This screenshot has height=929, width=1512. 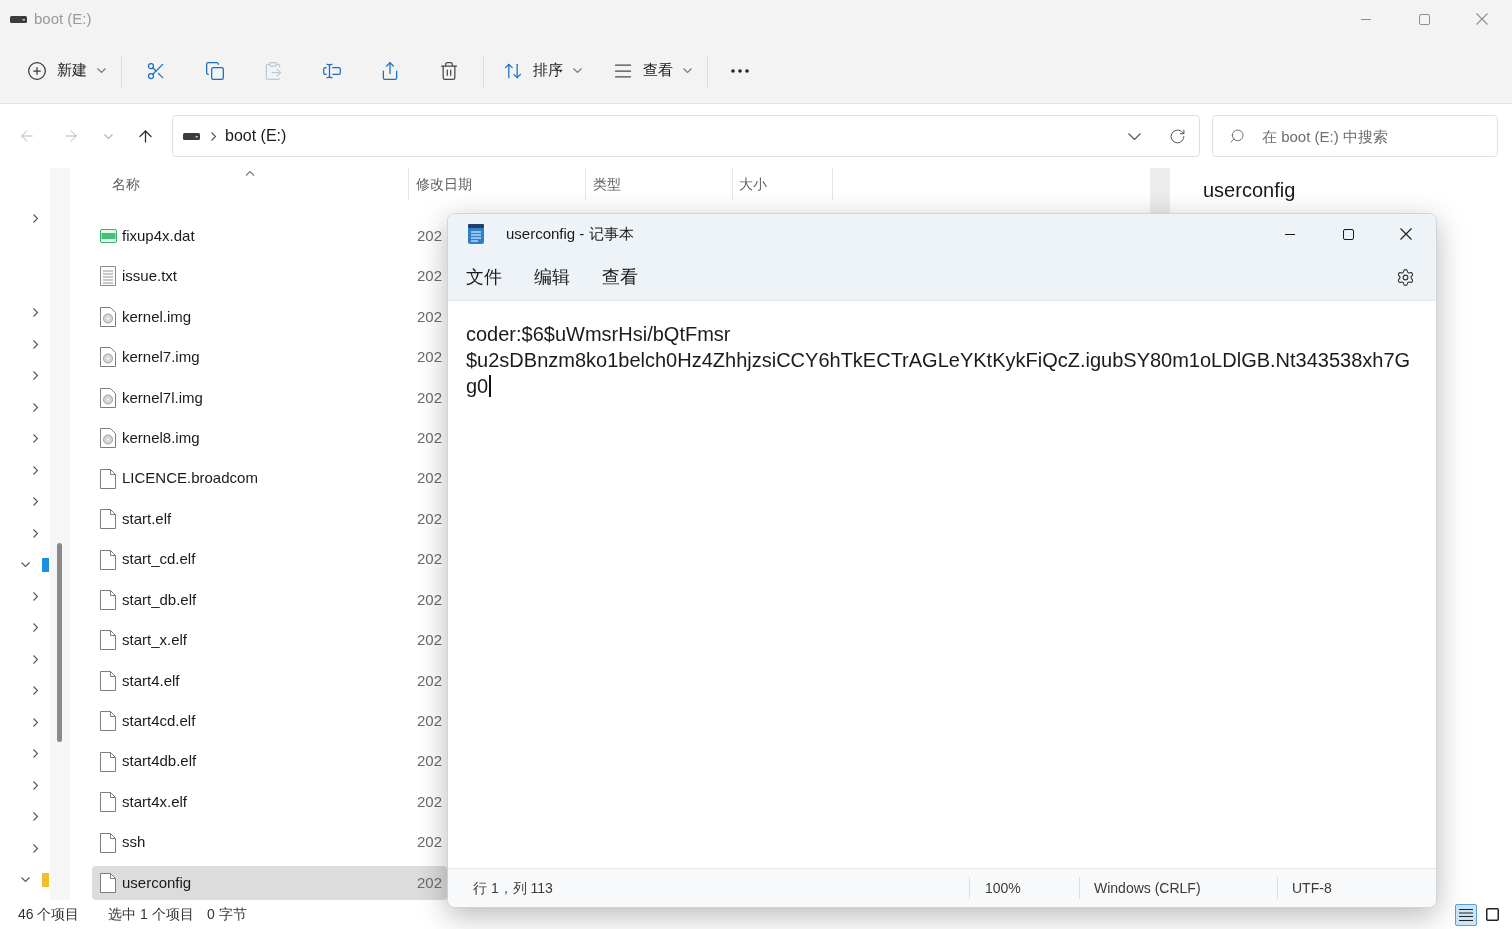 I want to click on file-name: start_x.elf, so click(x=155, y=640).